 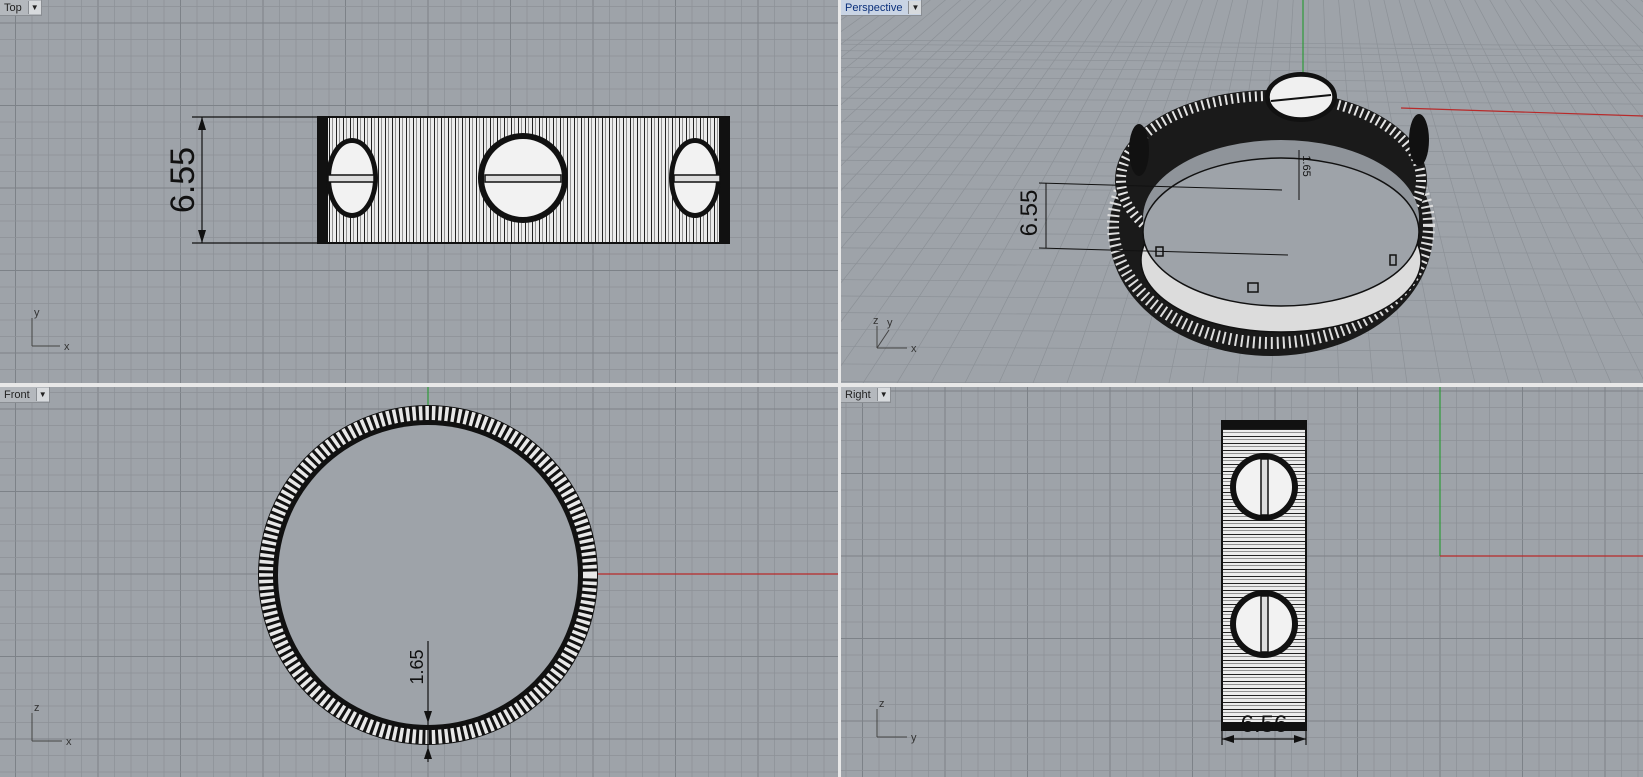 I want to click on viewport-title-front: Front ▼, so click(x=25, y=395).